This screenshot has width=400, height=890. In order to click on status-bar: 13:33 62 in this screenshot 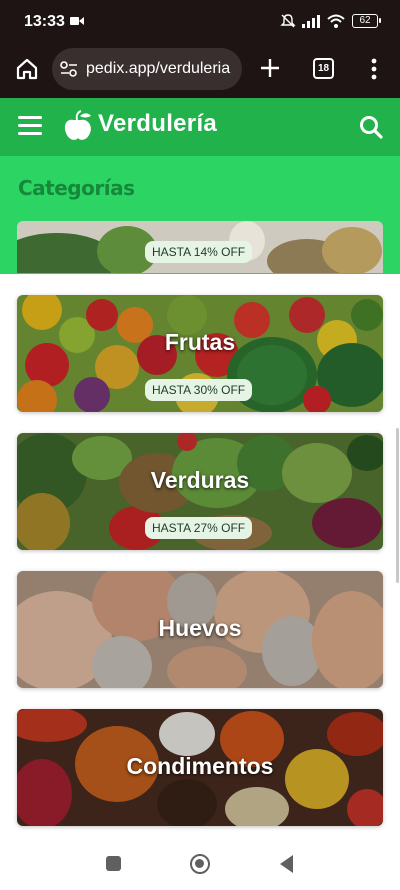, I will do `click(200, 21)`.